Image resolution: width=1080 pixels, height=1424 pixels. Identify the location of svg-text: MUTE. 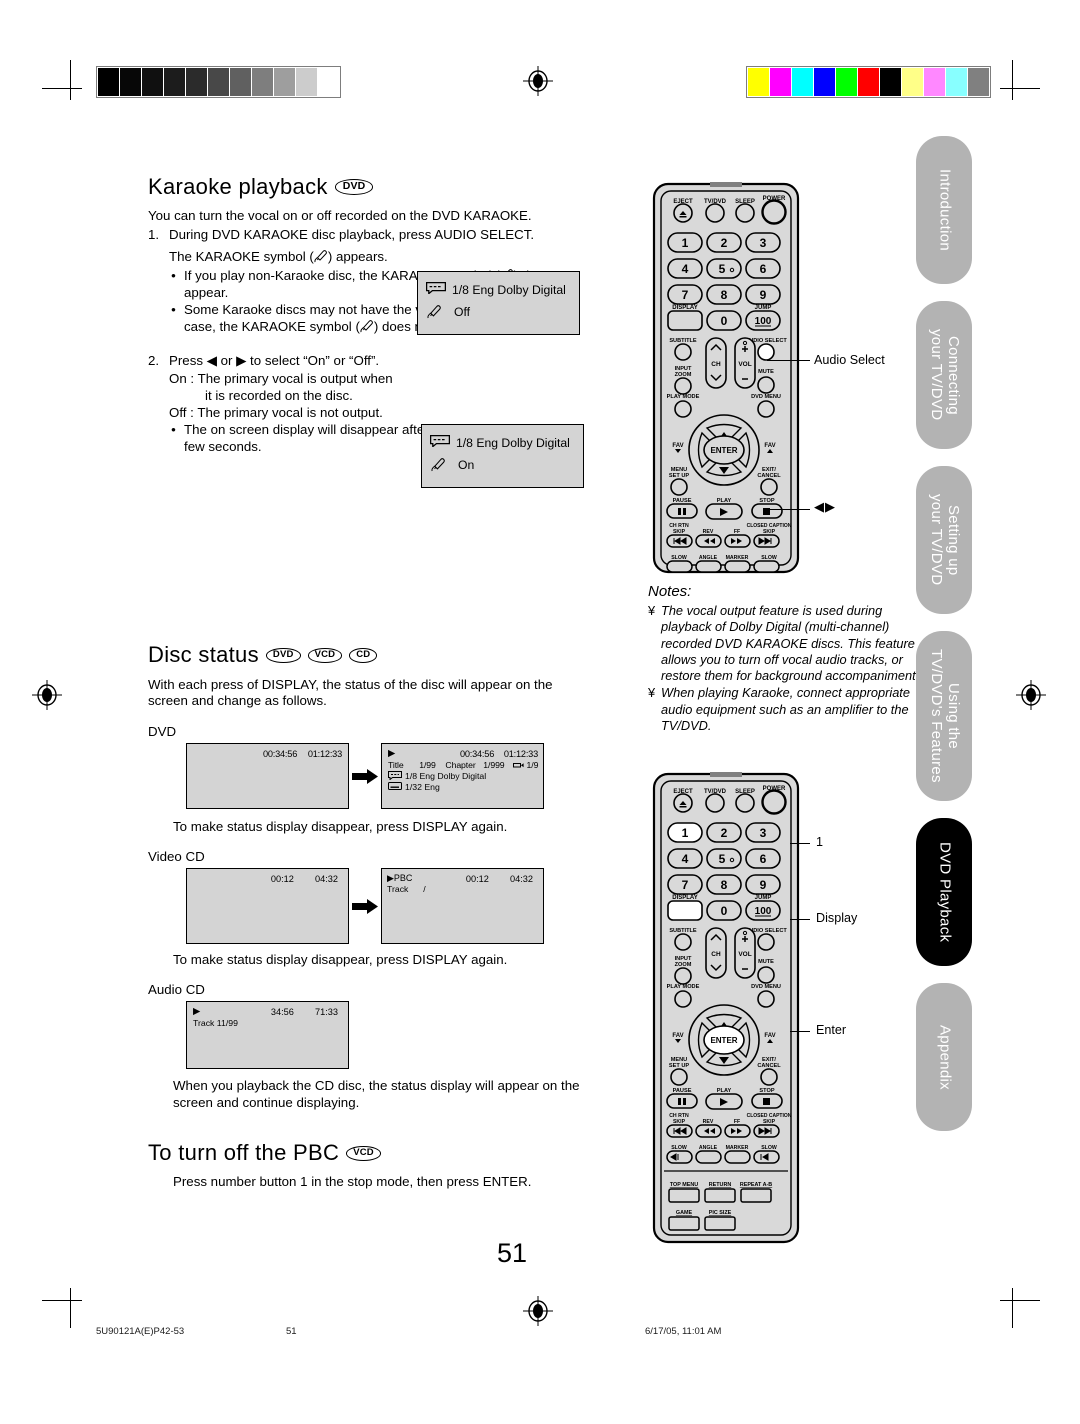
(766, 962).